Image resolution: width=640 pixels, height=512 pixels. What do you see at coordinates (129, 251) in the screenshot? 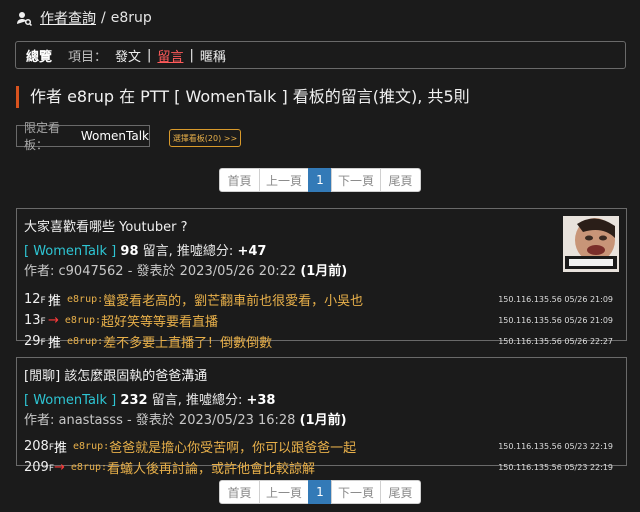
I see `comment-count: 98` at bounding box center [129, 251].